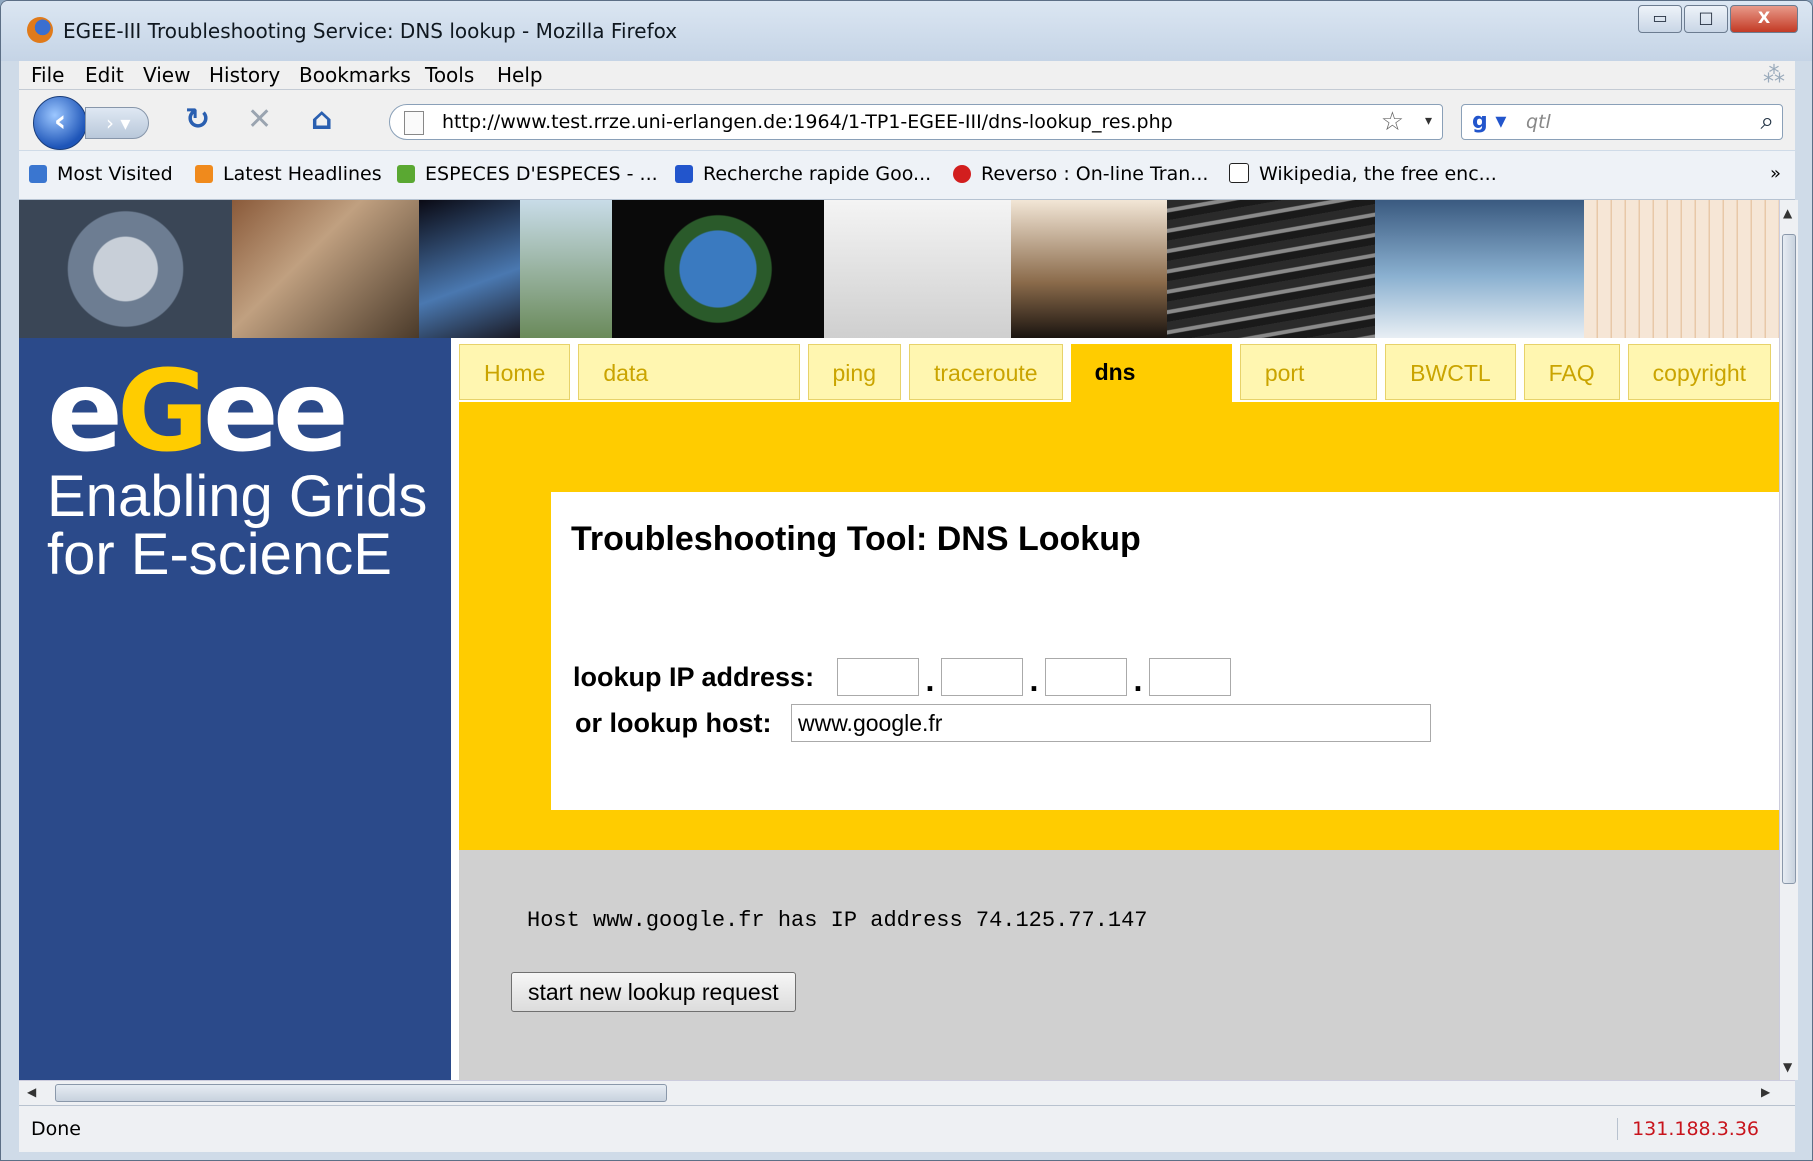 This screenshot has width=1813, height=1161. Describe the element at coordinates (1151, 392) in the screenshot. I see `tab-dns-lookup: dns lookup` at that location.